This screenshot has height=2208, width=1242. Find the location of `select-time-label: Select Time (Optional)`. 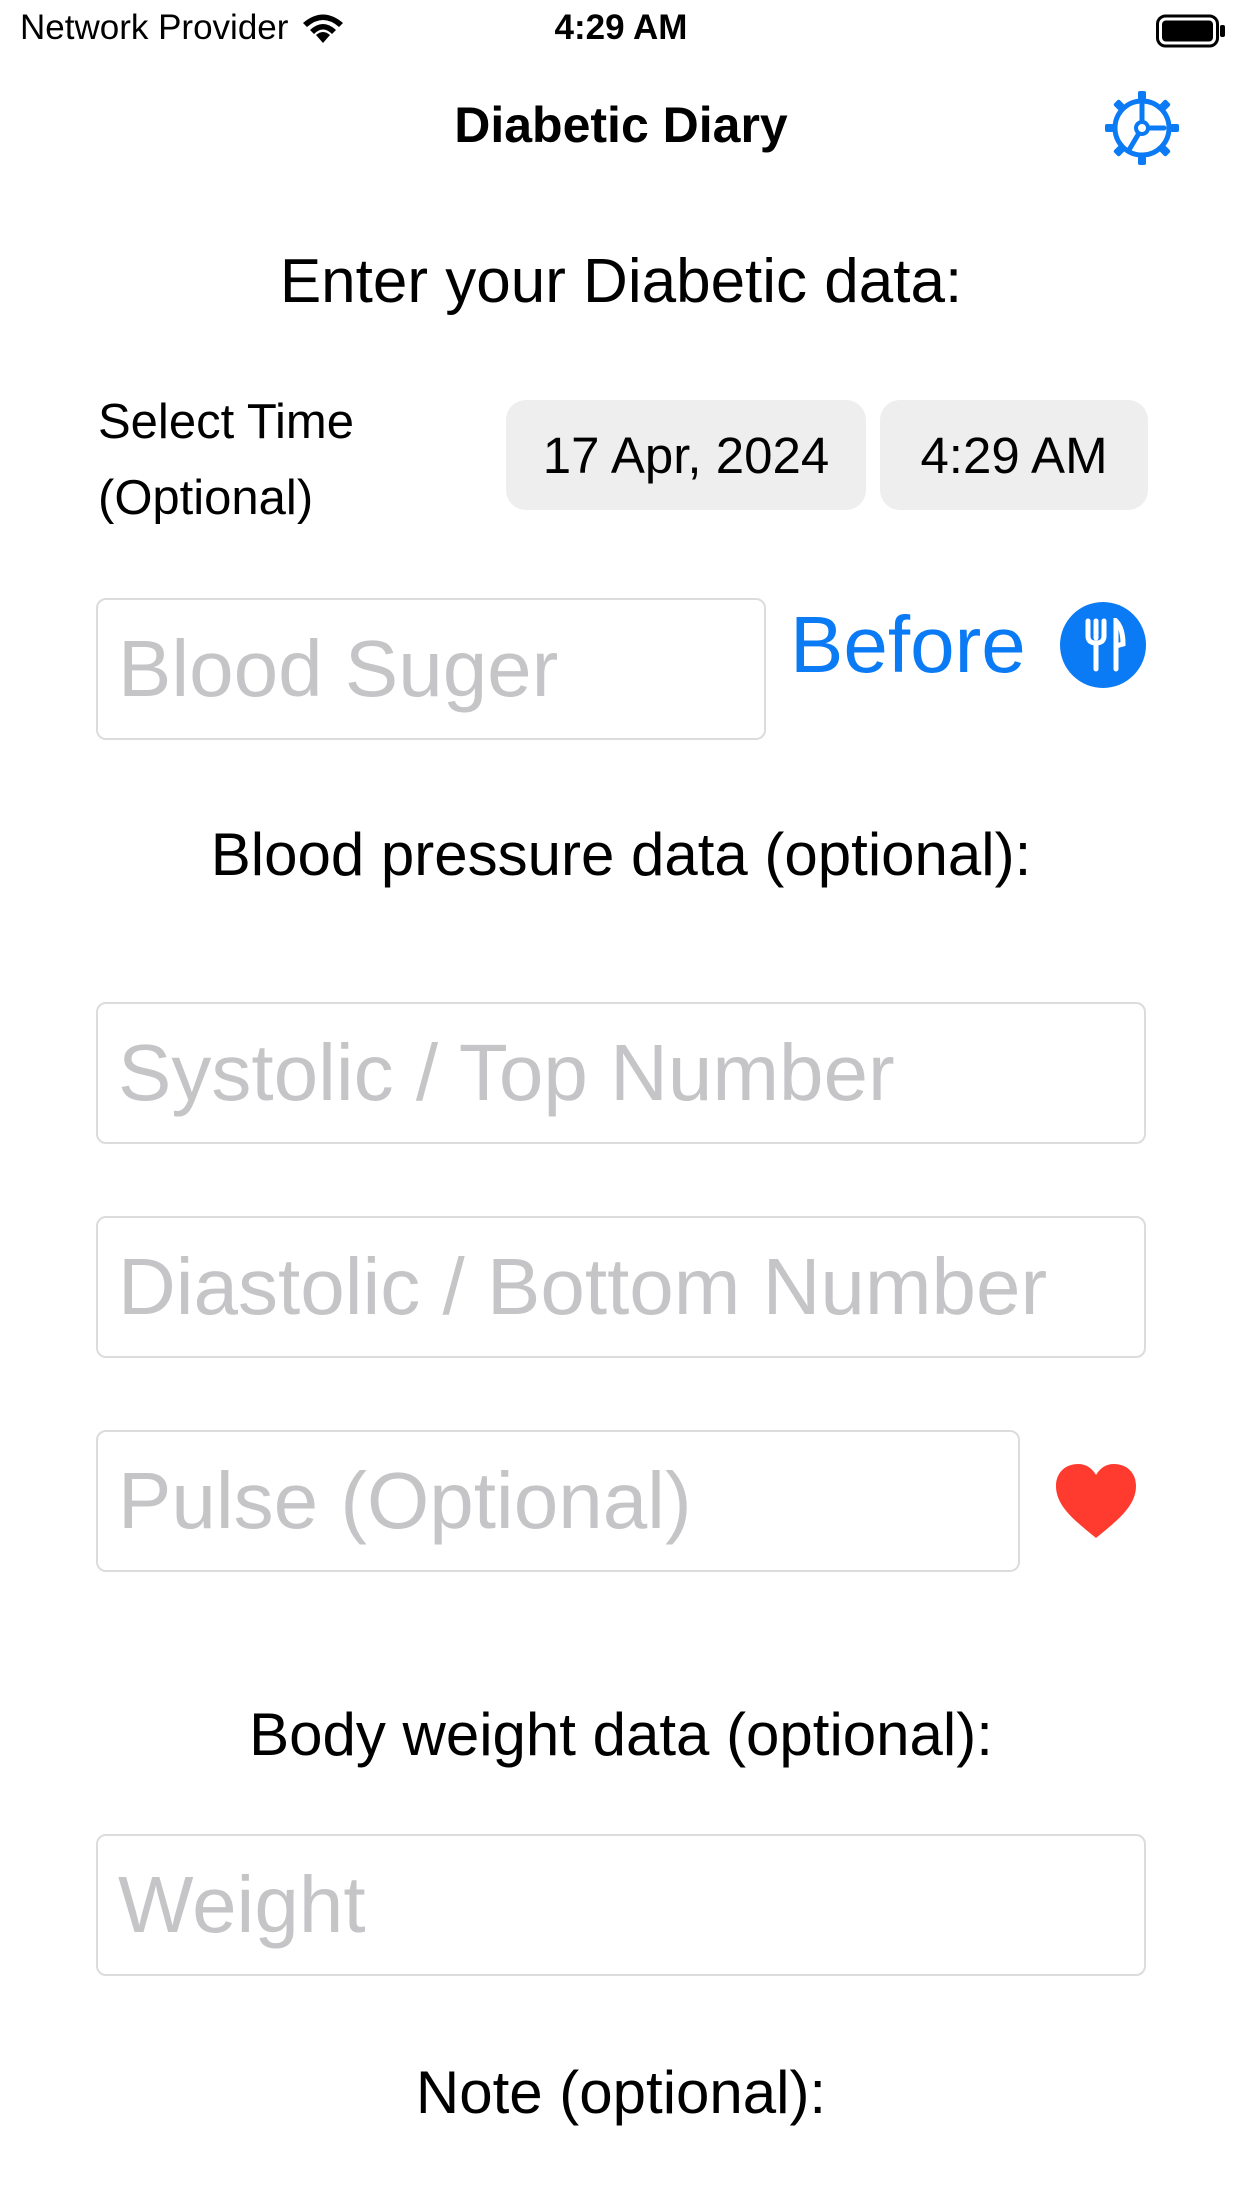

select-time-label: Select Time (Optional) is located at coordinates (226, 460).